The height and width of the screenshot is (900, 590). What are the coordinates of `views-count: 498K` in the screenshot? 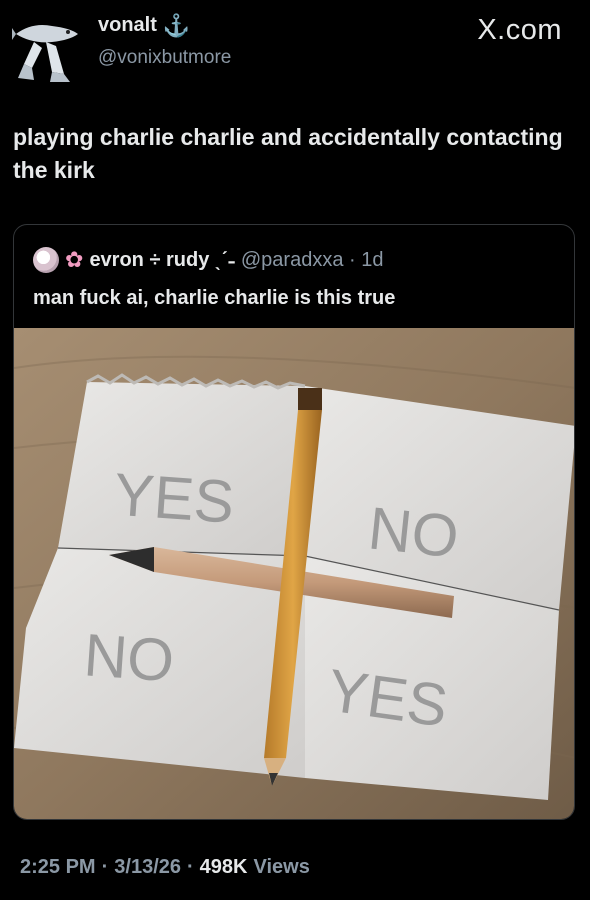 It's located at (224, 867).